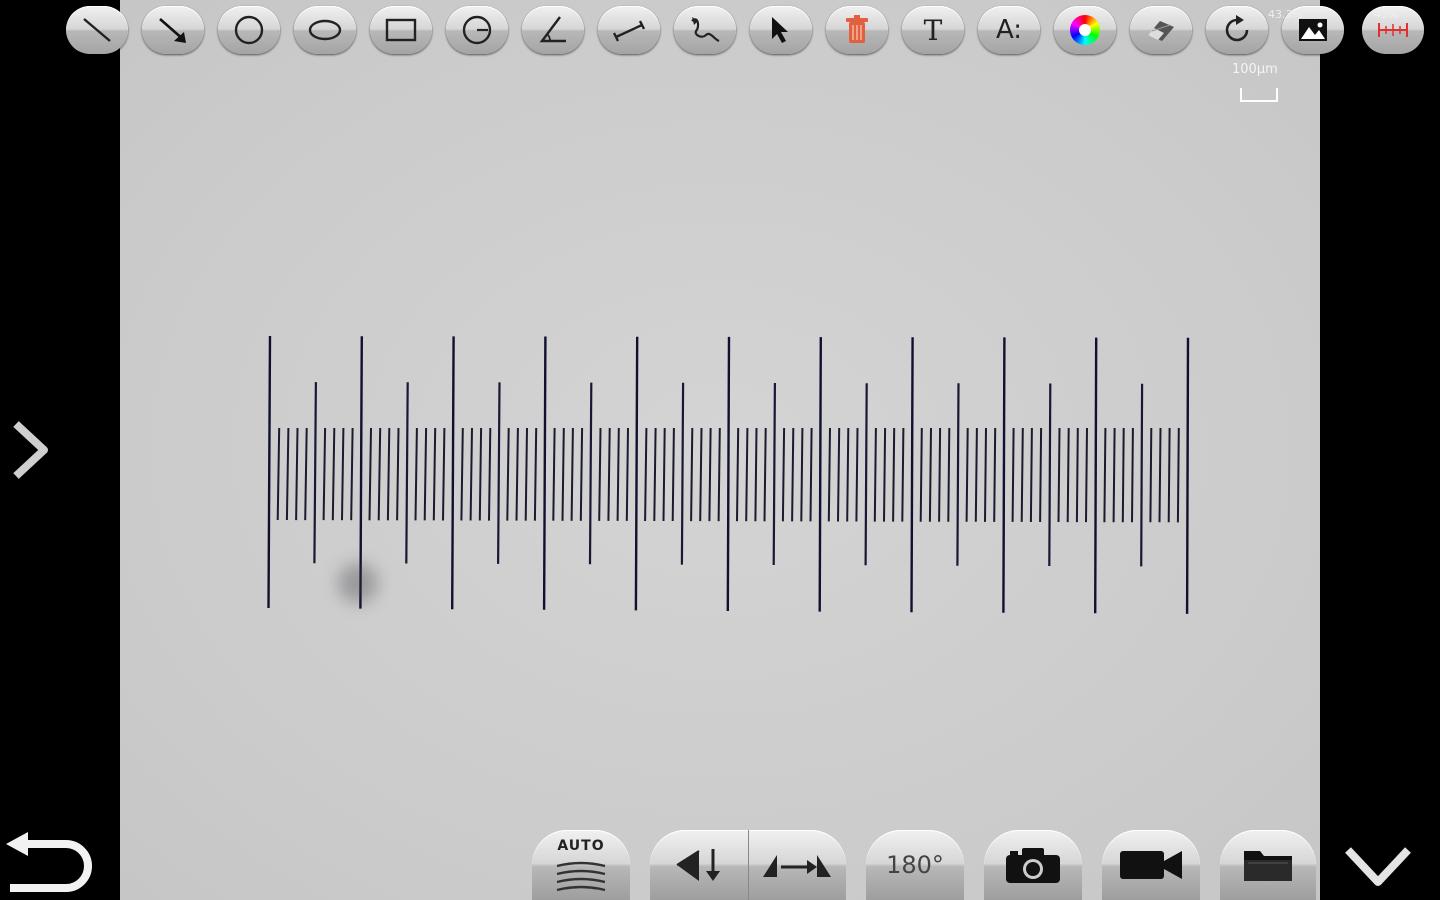  I want to click on rotate-button, so click(1237, 30).